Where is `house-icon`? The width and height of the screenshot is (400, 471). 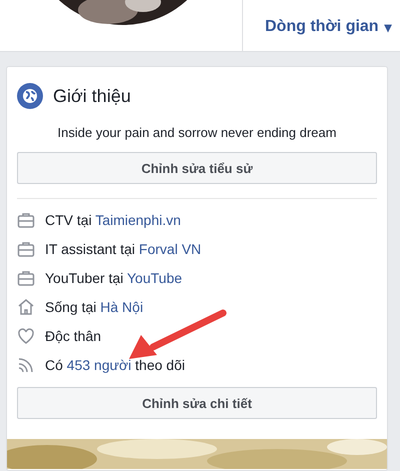 house-icon is located at coordinates (26, 307).